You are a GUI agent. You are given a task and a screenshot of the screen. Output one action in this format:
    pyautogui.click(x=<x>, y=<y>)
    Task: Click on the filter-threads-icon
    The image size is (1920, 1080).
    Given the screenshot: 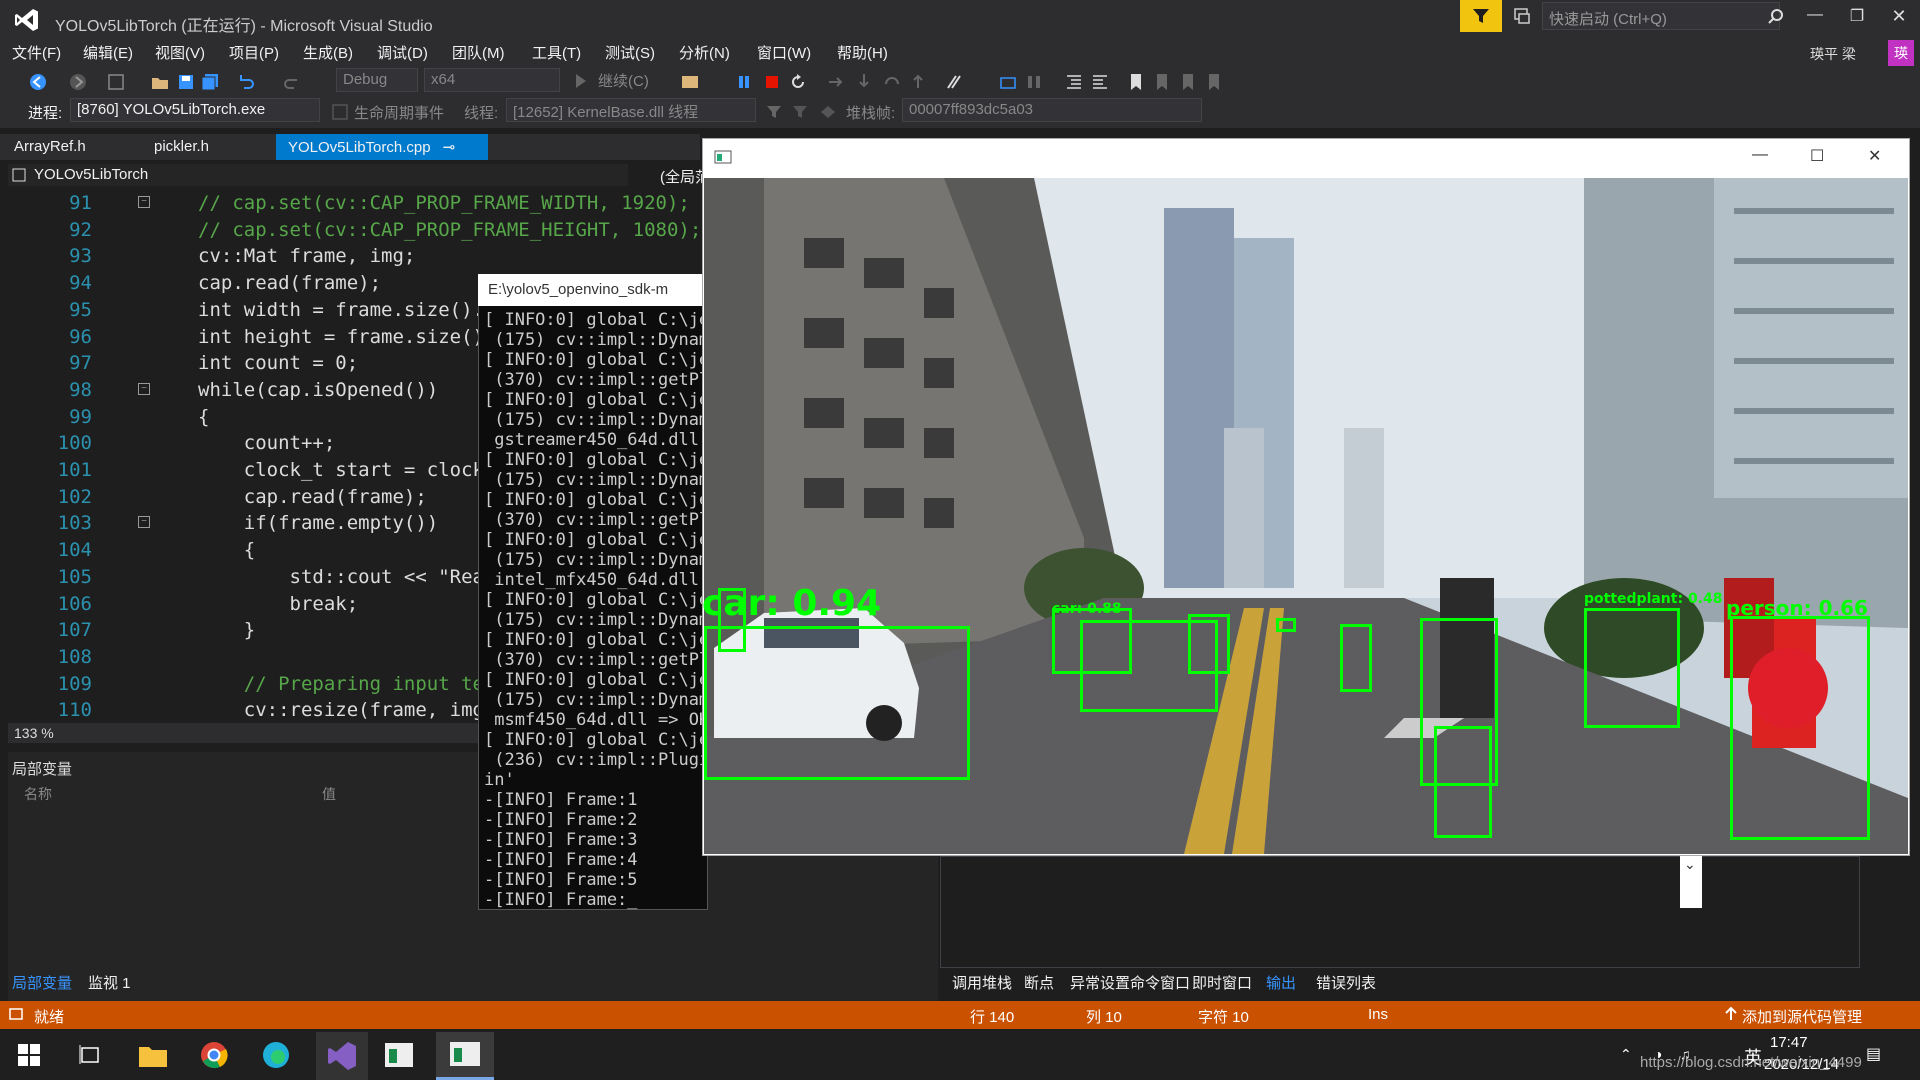 What is the action you would take?
    pyautogui.click(x=774, y=112)
    